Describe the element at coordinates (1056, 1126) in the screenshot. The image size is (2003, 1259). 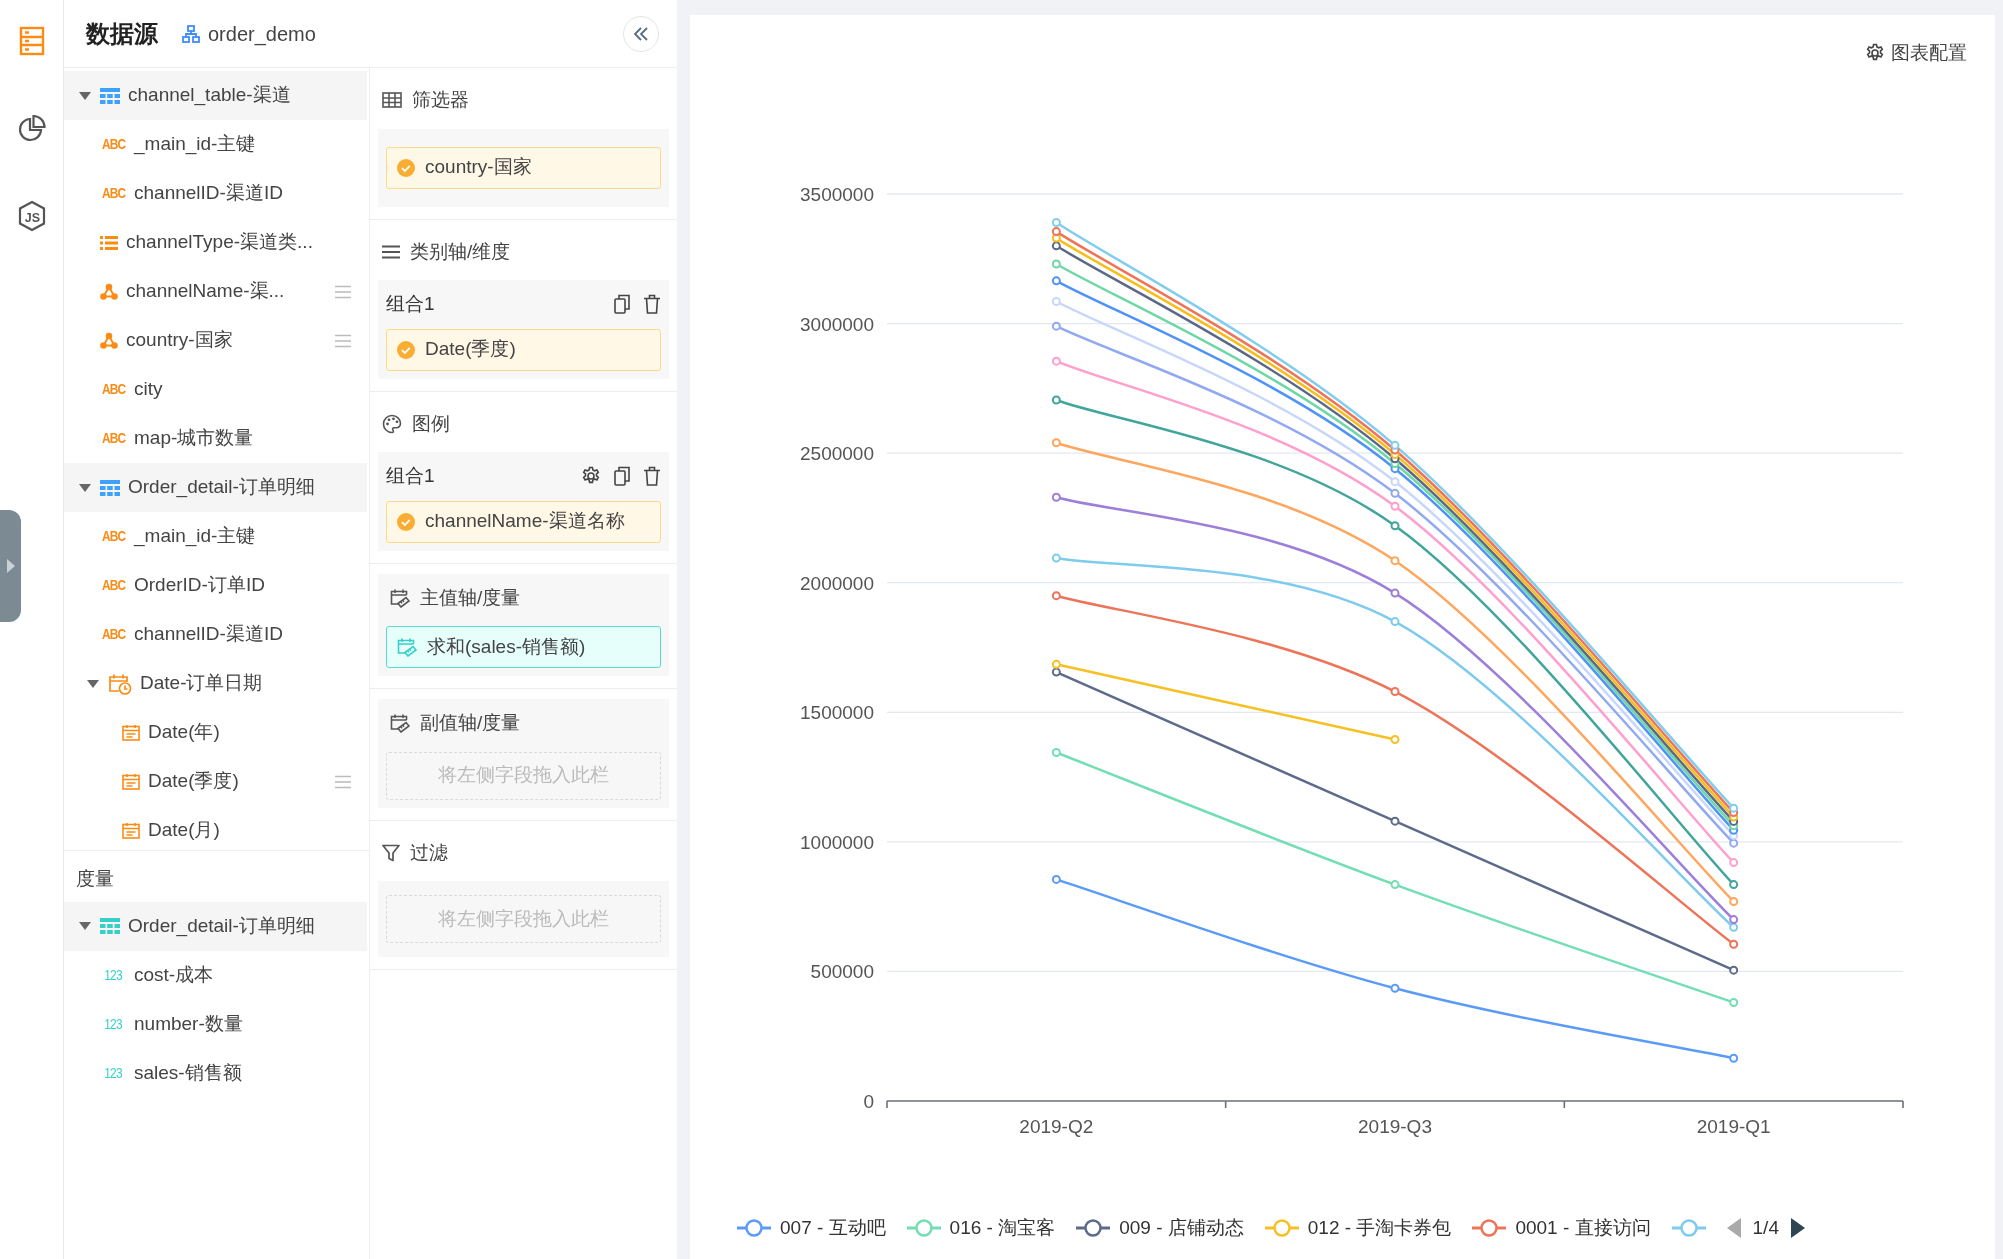
I see `axis-tick-label: 2019-Q2` at that location.